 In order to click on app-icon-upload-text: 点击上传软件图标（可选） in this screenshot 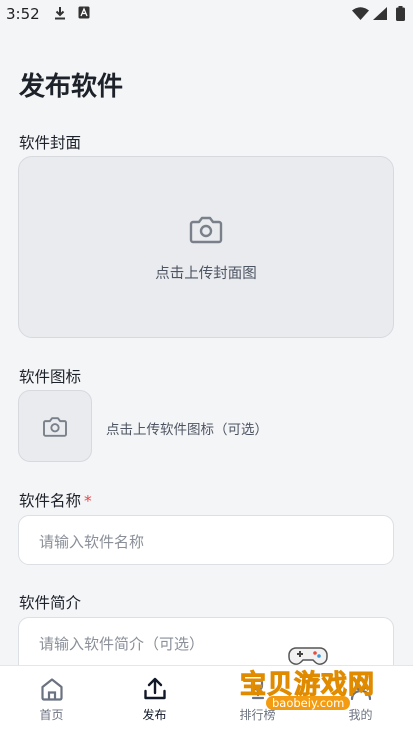, I will do `click(187, 430)`.